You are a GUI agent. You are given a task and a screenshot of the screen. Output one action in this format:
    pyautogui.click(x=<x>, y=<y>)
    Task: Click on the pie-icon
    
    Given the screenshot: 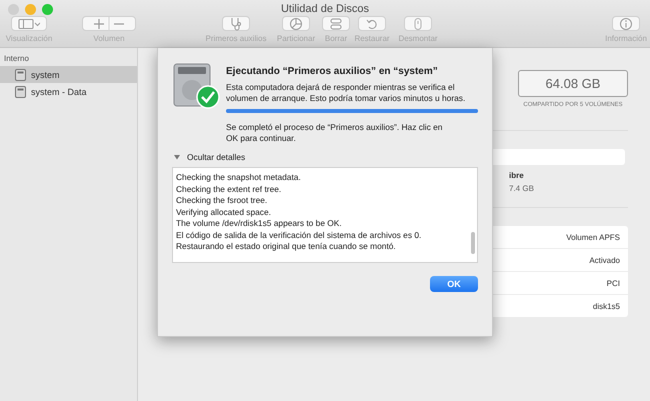 What is the action you would take?
    pyautogui.click(x=296, y=23)
    